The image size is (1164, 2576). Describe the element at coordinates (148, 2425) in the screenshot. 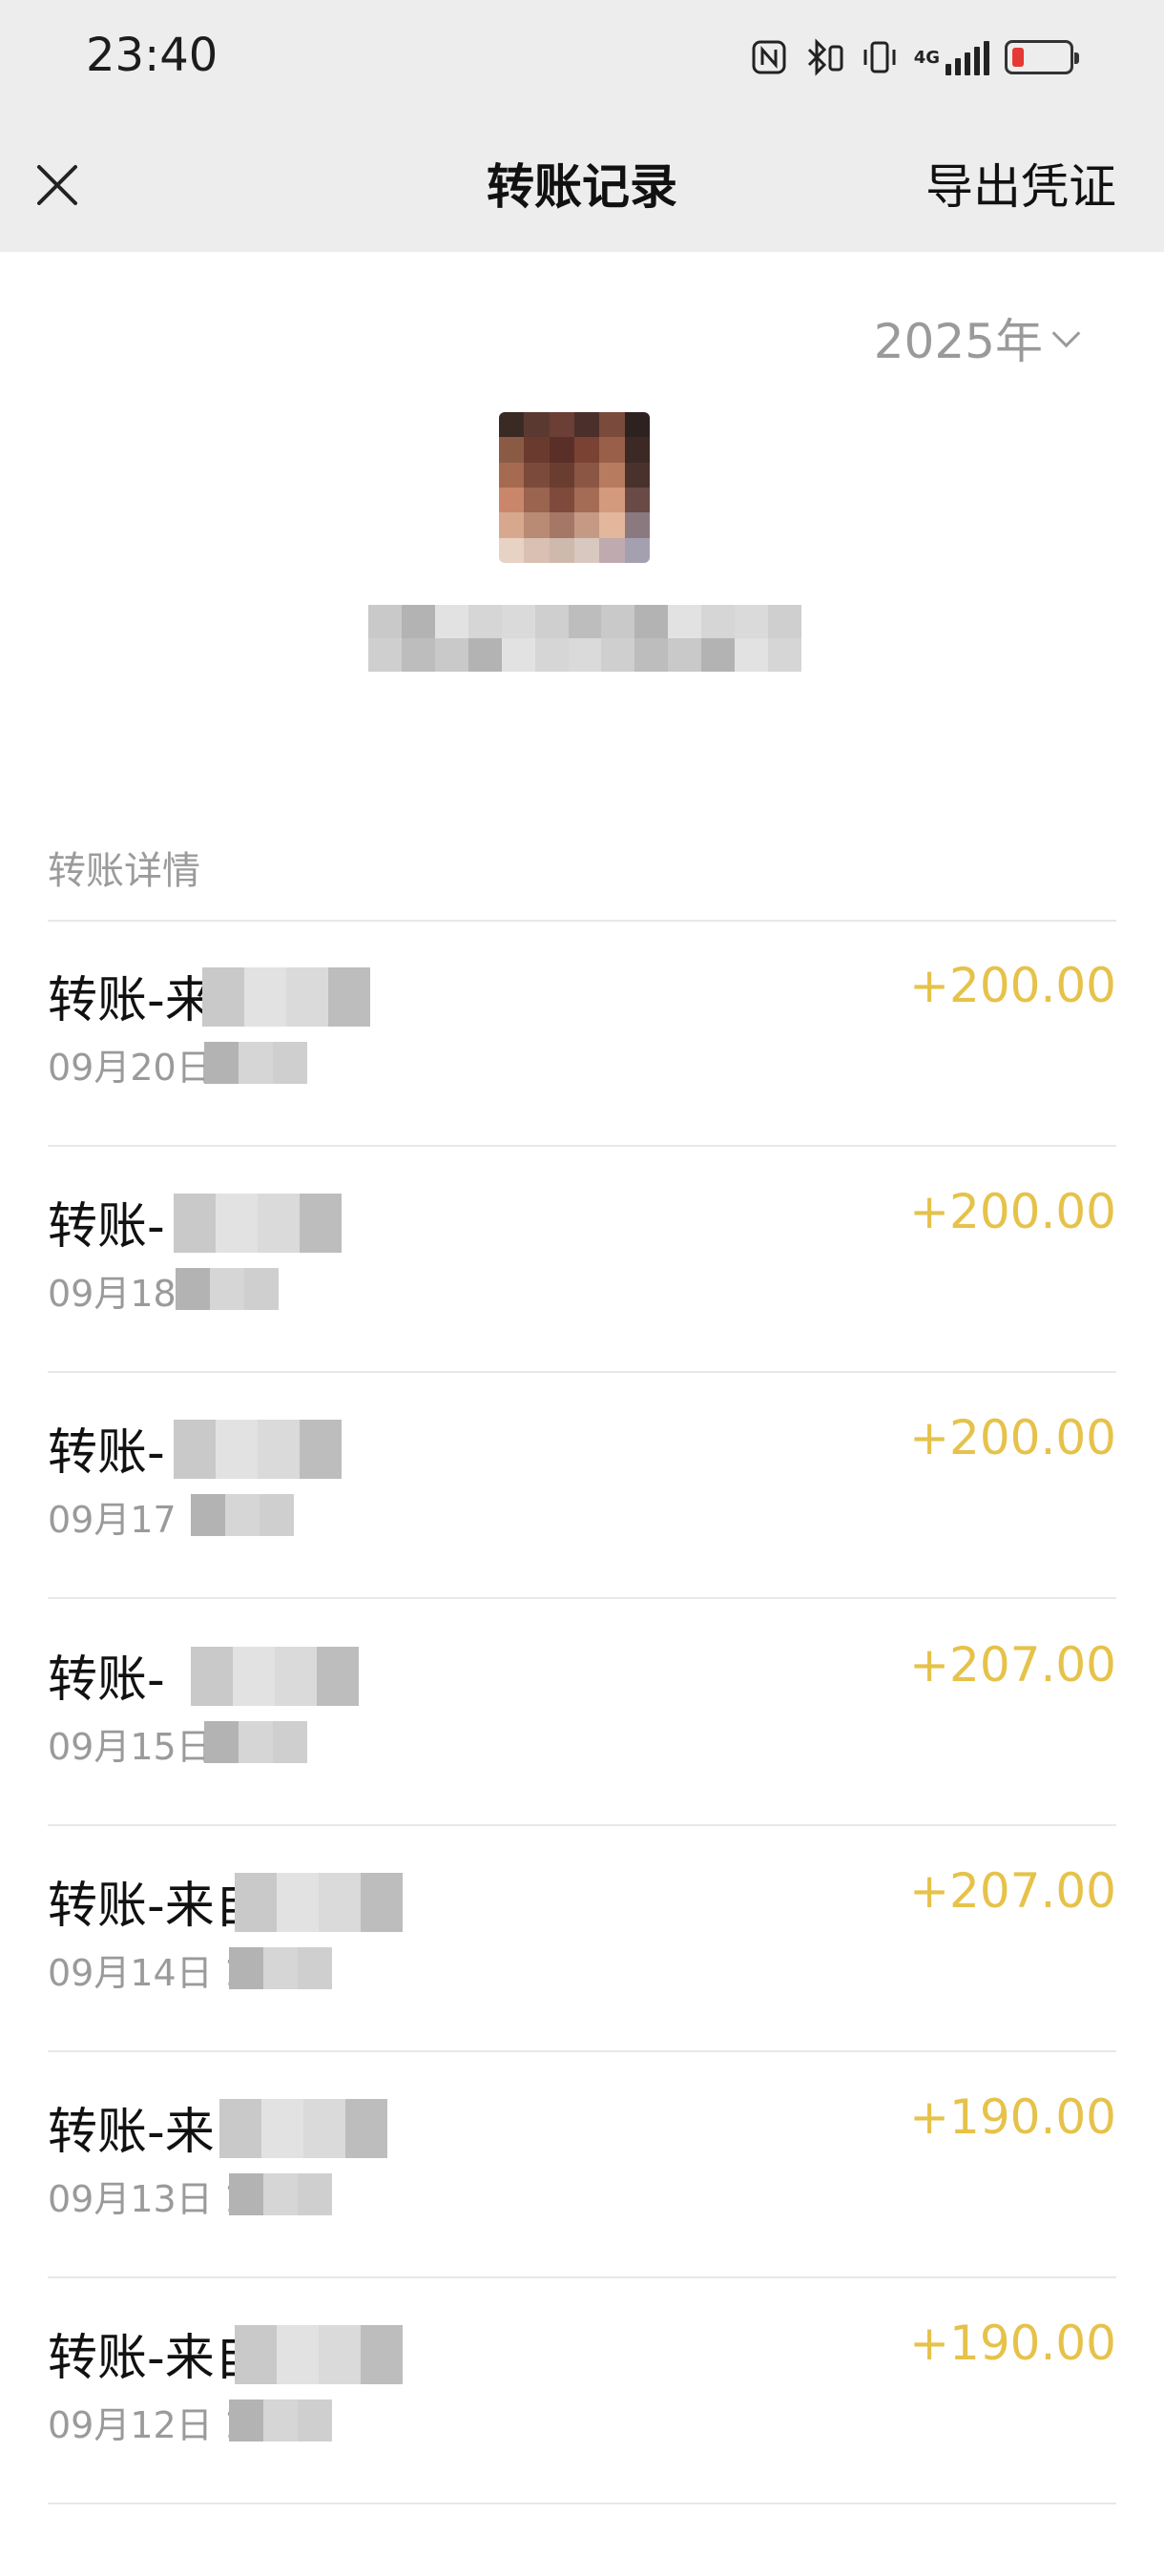

I see `transaction-date: 09月12日 1` at that location.